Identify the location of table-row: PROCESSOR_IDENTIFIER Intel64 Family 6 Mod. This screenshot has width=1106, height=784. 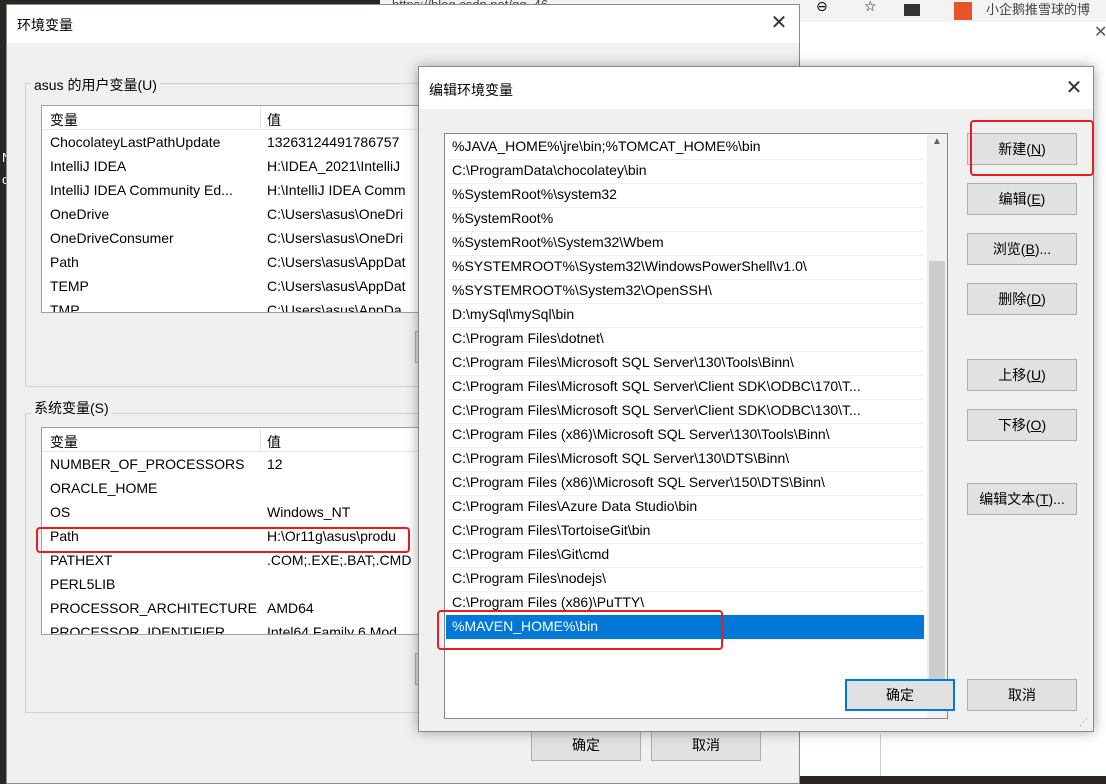
(231, 628).